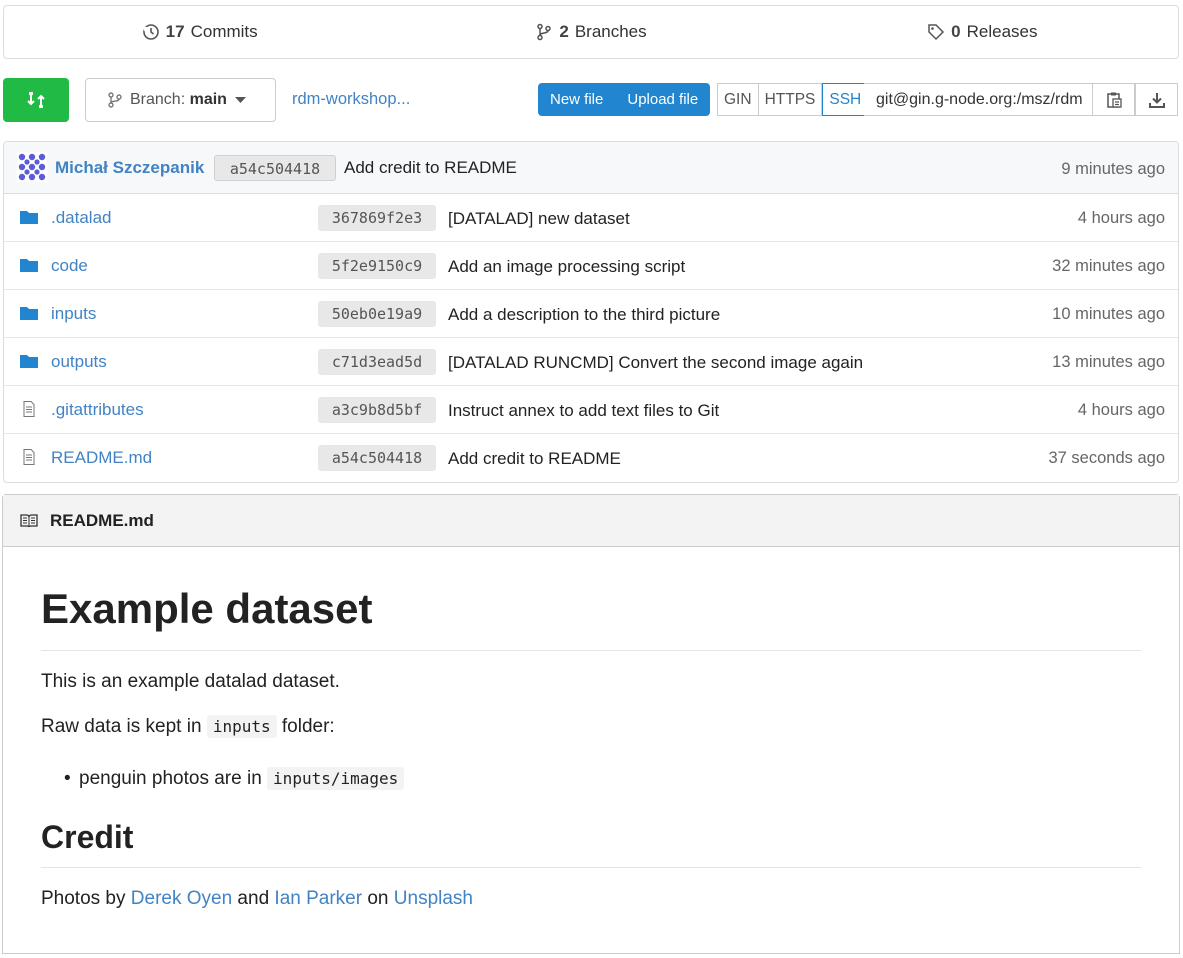 This screenshot has width=1183, height=958. Describe the element at coordinates (336, 778) in the screenshot. I see `inline-code: inputs/images` at that location.